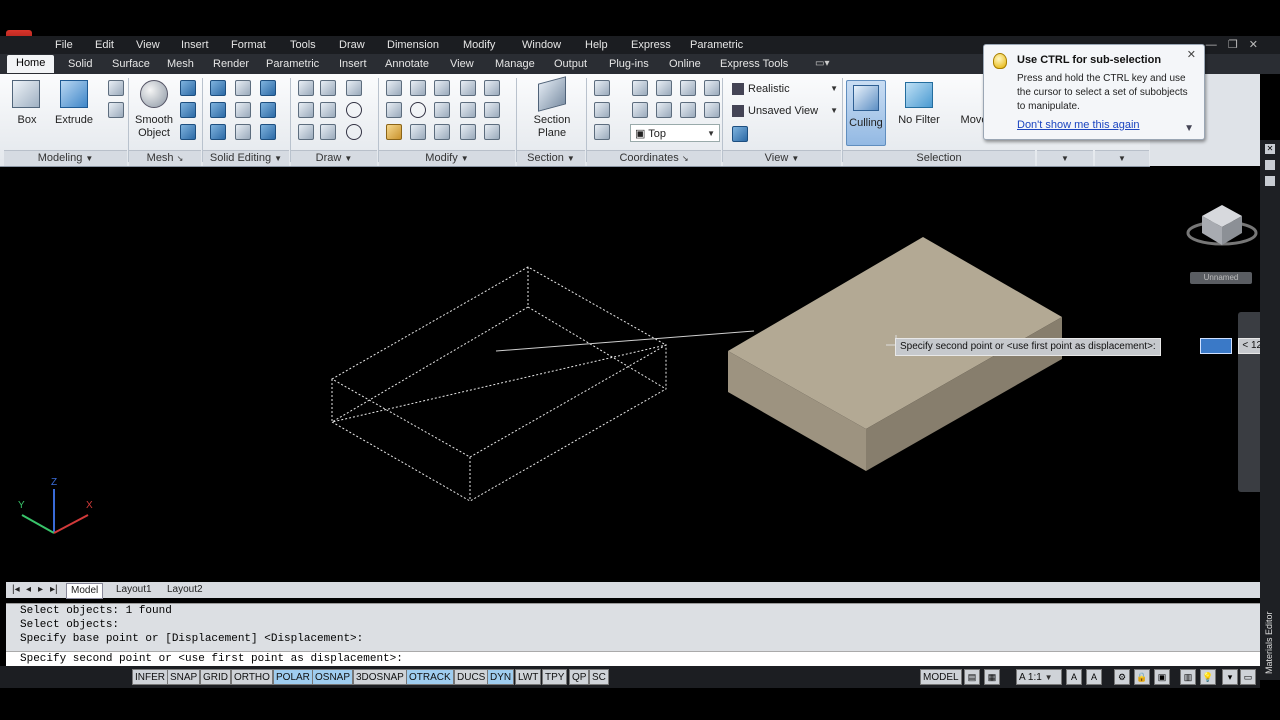 The width and height of the screenshot is (1280, 720). Describe the element at coordinates (1065, 158) in the screenshot. I see `panel-title-extra-1: ▼` at that location.